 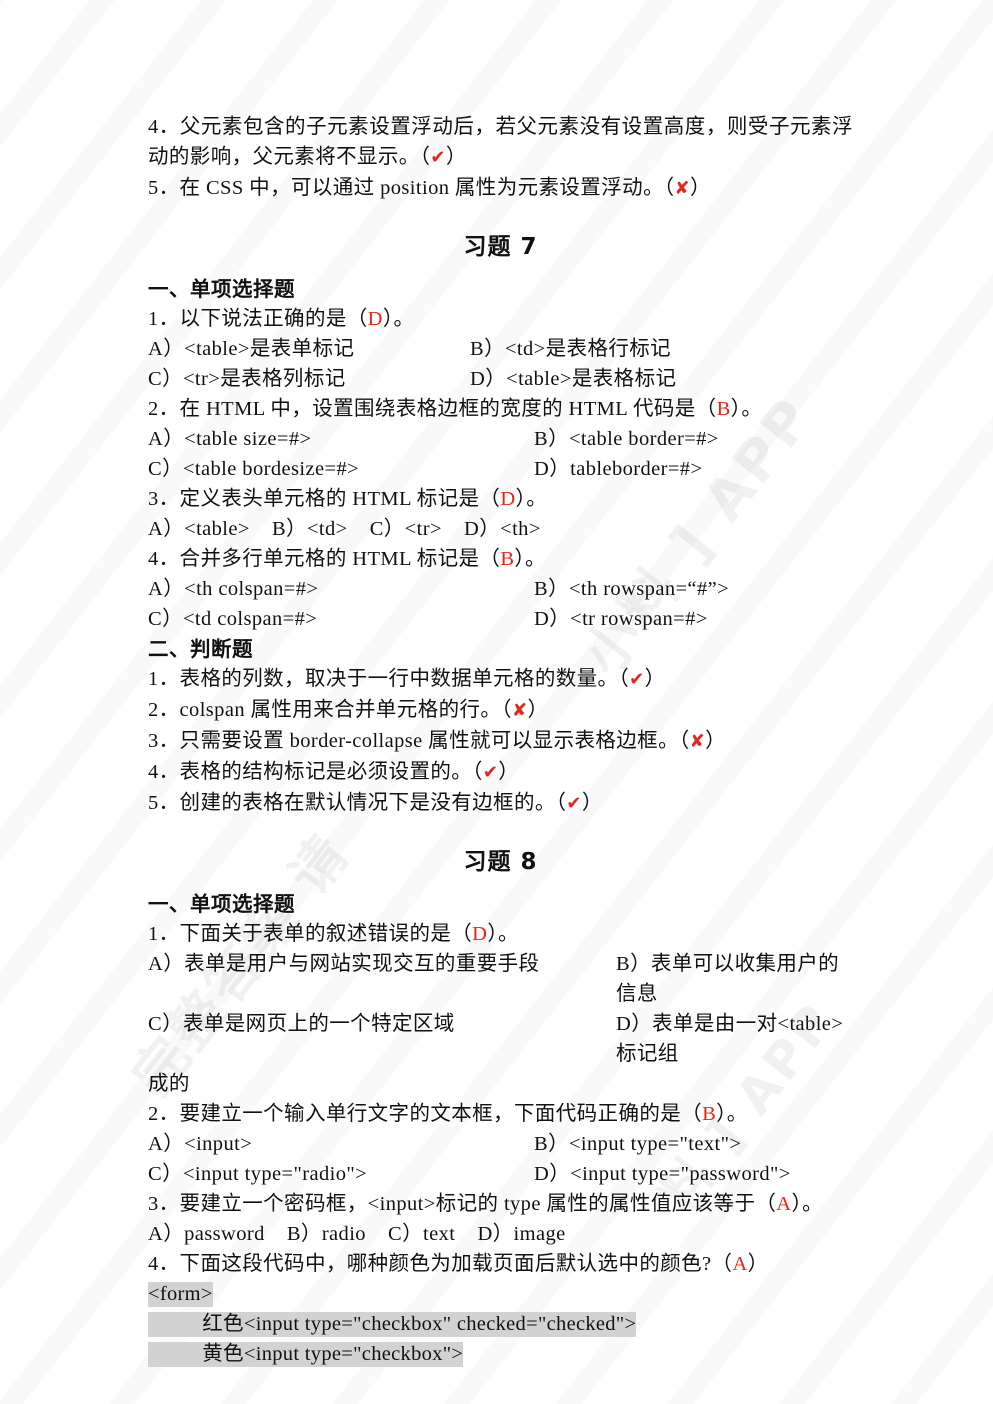 What do you see at coordinates (258, 1174) in the screenshot?
I see `c8-q2-option-c: C）<input type="radio">` at bounding box center [258, 1174].